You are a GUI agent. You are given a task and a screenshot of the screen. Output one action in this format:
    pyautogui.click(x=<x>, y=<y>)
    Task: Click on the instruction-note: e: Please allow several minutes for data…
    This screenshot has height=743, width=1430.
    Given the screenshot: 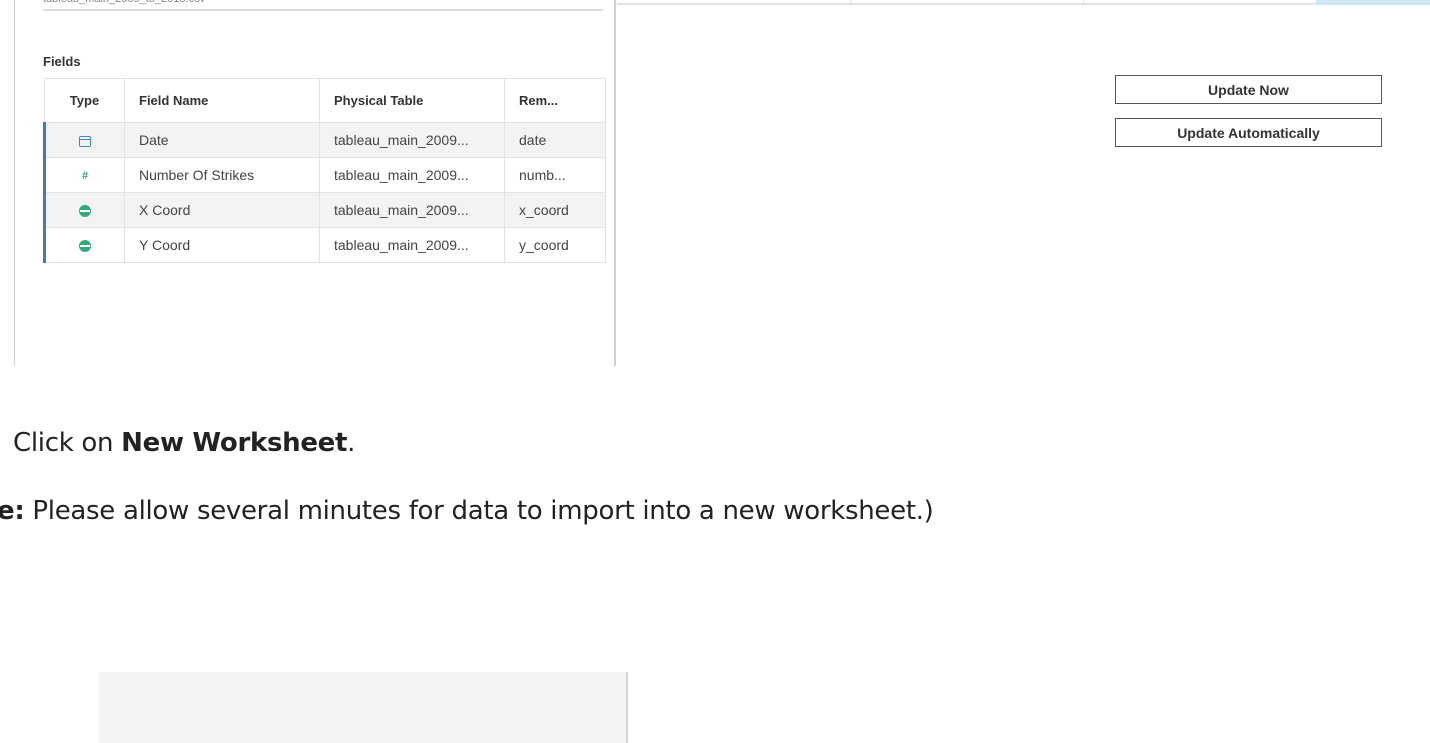 What is the action you would take?
    pyautogui.click(x=467, y=511)
    